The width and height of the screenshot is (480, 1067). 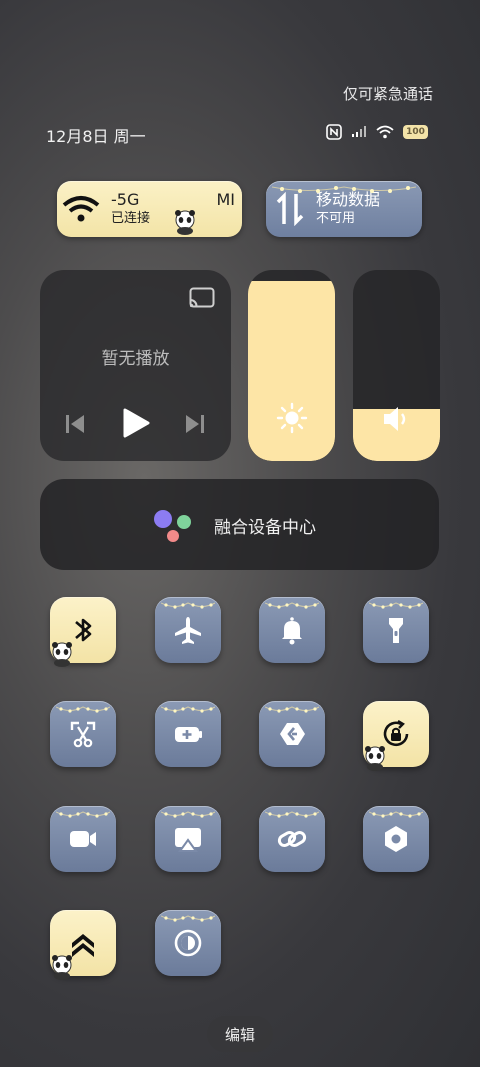 I want to click on bluetooth-tile, so click(x=83, y=632).